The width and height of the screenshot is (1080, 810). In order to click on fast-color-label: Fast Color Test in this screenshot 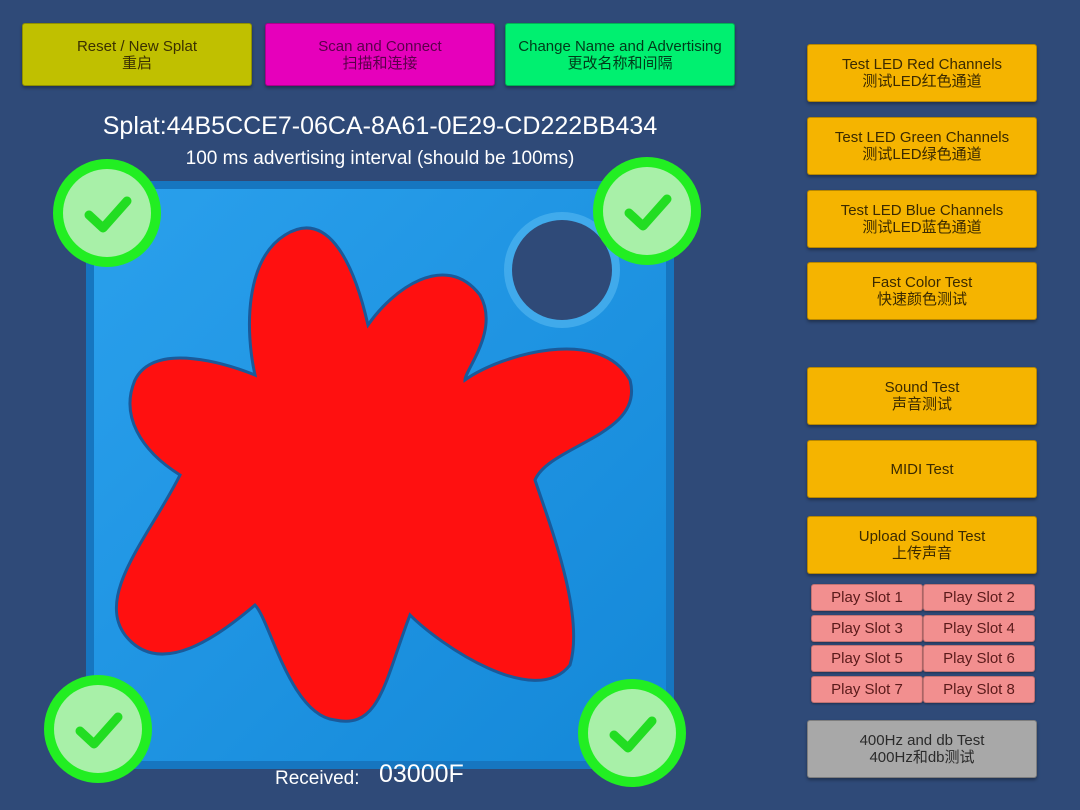, I will do `click(922, 282)`.